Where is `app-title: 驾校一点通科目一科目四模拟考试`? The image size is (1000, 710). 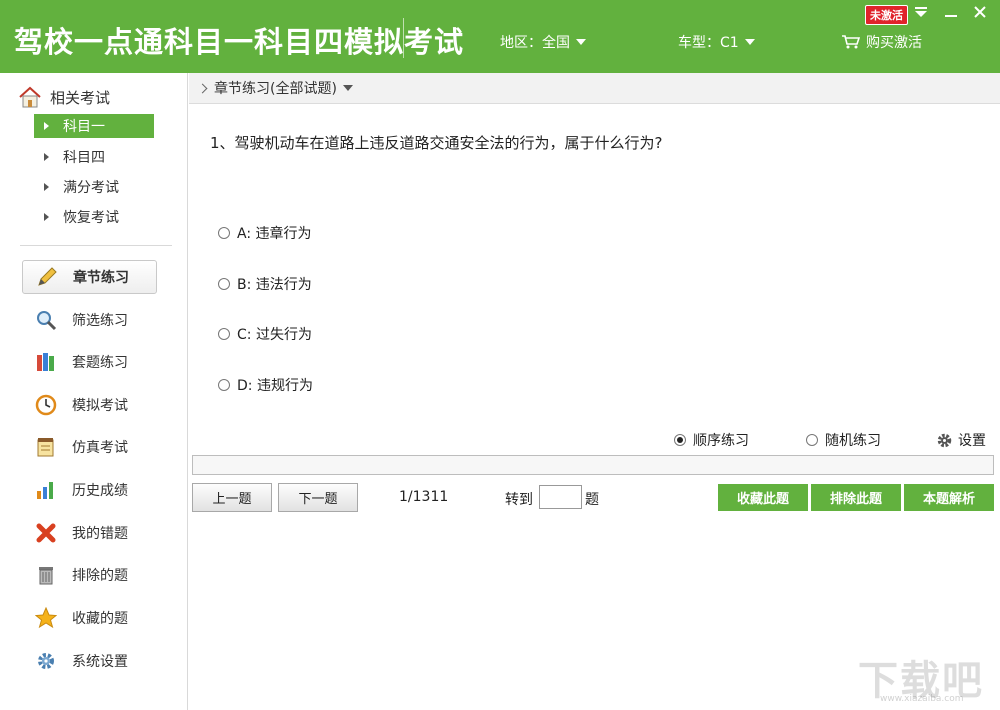 app-title: 驾校一点通科目一科目四模拟考试 is located at coordinates (239, 42).